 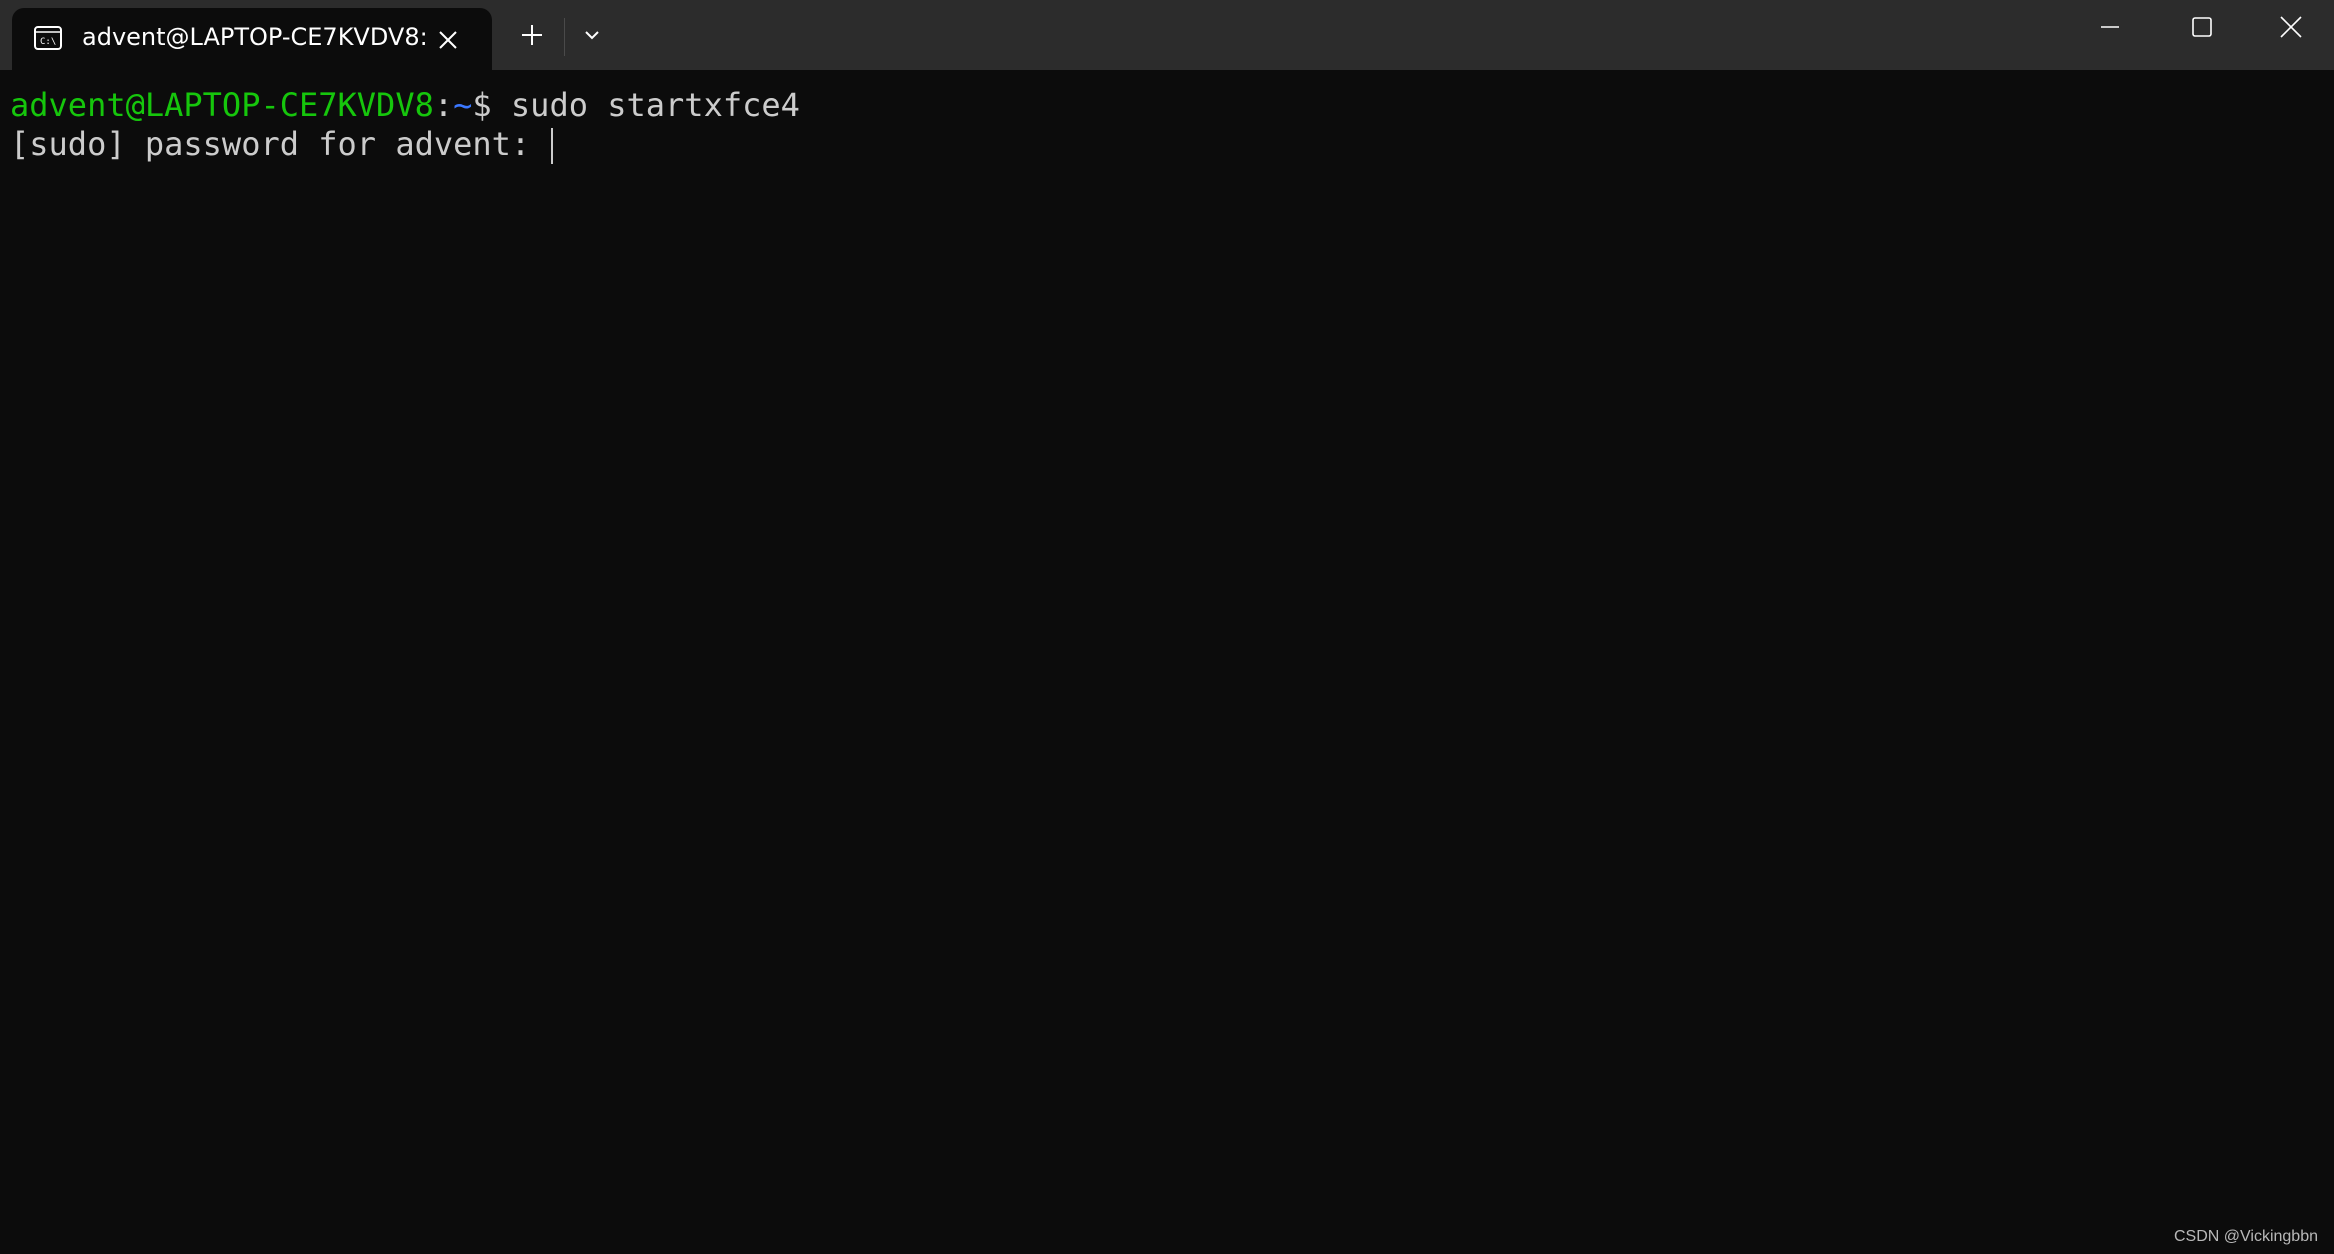 What do you see at coordinates (564, 37) in the screenshot?
I see `tab-separator` at bounding box center [564, 37].